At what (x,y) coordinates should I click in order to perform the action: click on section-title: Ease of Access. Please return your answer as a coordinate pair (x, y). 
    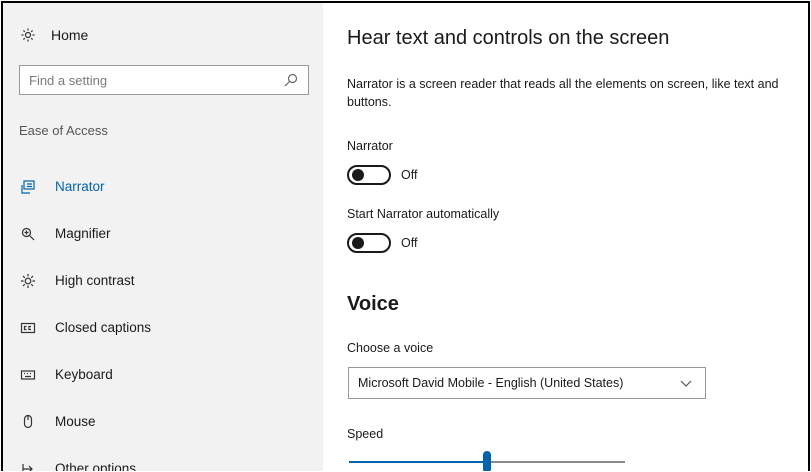
    Looking at the image, I should click on (63, 130).